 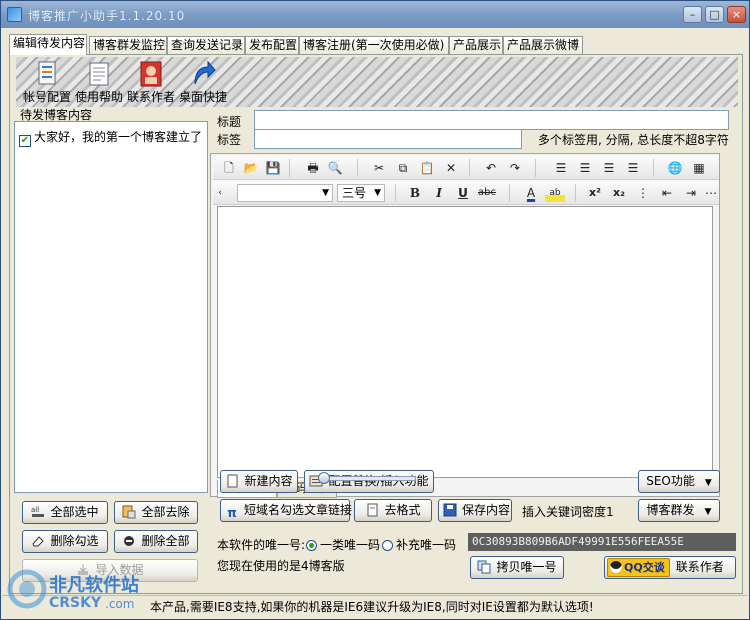 What do you see at coordinates (491, 168) in the screenshot?
I see `undo-icon: ↶` at bounding box center [491, 168].